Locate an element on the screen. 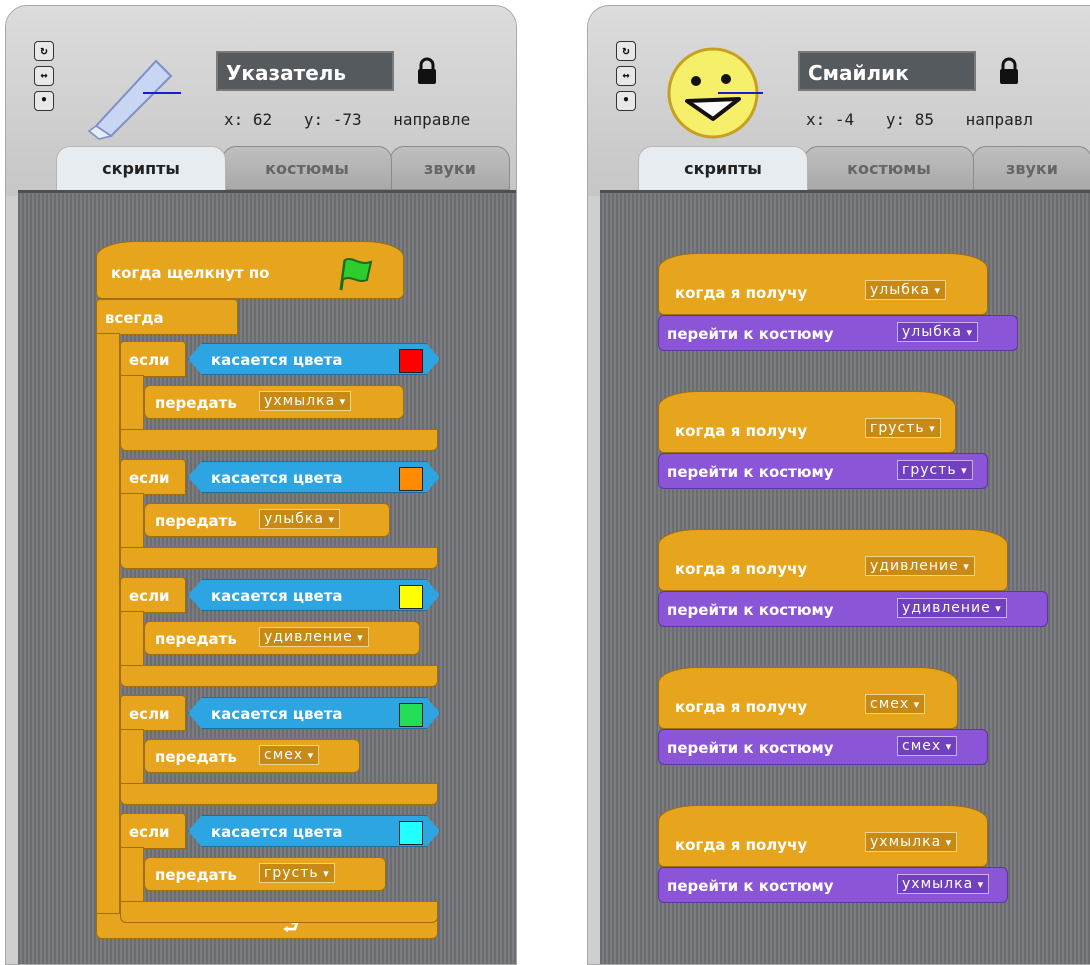 The height and width of the screenshot is (965, 1090). y-coordinate: y: 85 is located at coordinates (909, 119).